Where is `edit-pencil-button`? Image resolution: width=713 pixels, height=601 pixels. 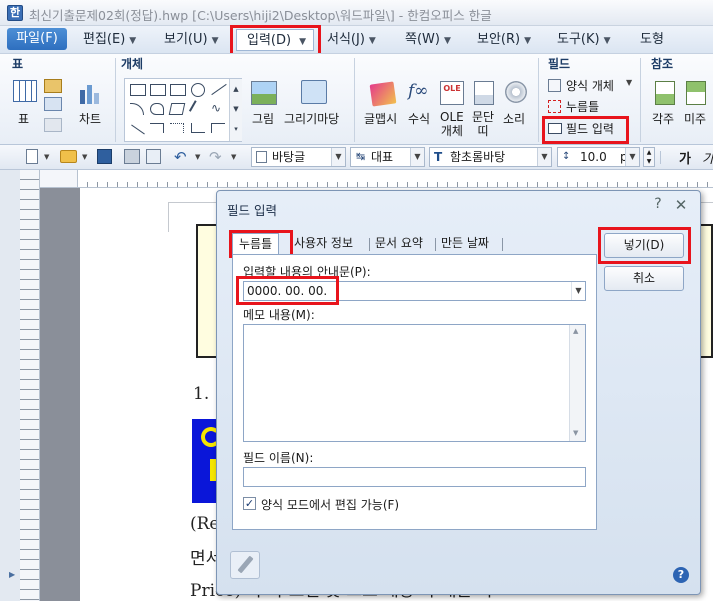
edit-pencil-button is located at coordinates (245, 565).